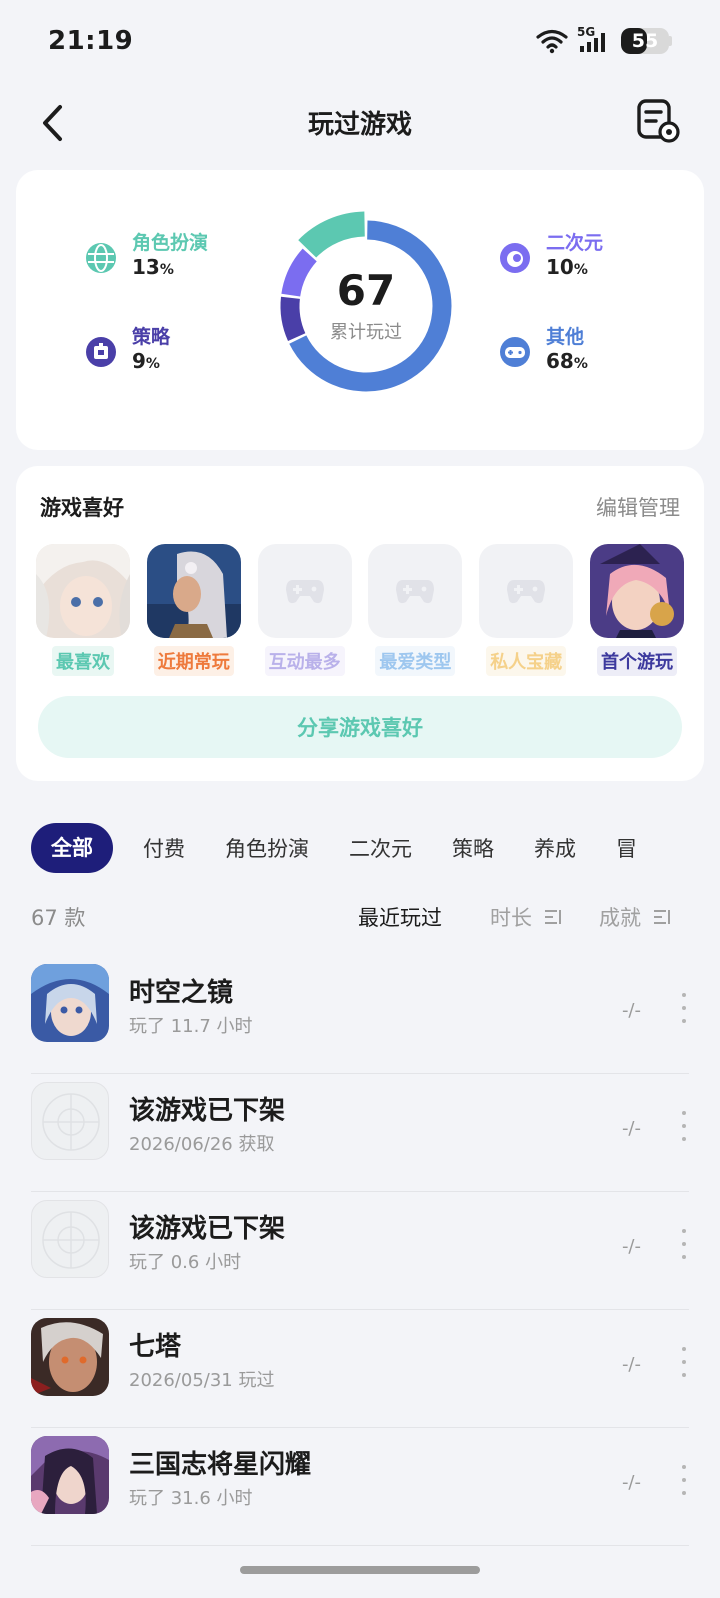  What do you see at coordinates (304, 661) in the screenshot?
I see `pref-label: 互动最多` at bounding box center [304, 661].